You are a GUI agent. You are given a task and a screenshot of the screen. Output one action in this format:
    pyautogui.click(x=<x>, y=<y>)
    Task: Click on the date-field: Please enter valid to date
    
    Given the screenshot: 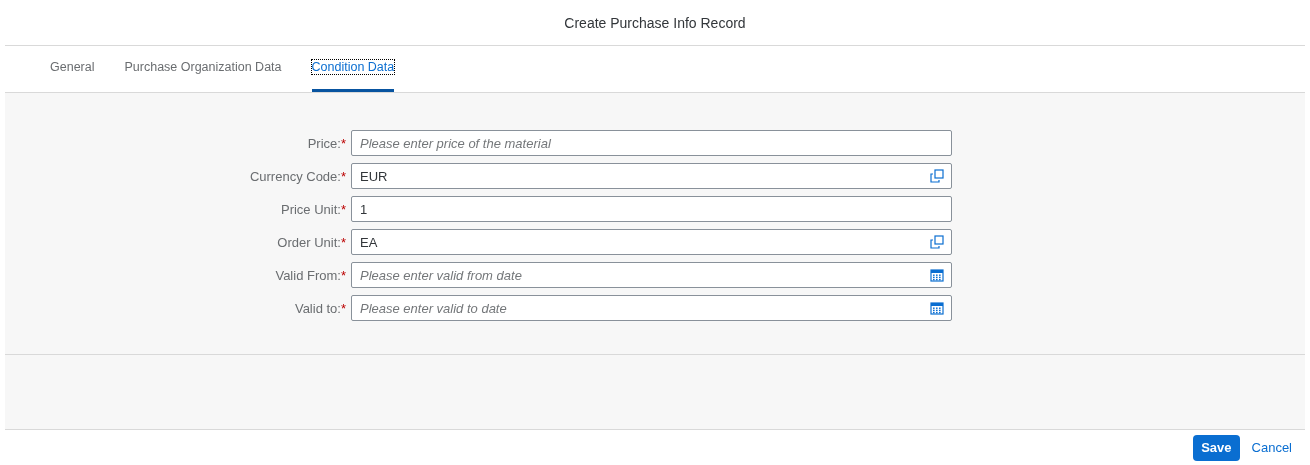 What is the action you would take?
    pyautogui.click(x=651, y=308)
    